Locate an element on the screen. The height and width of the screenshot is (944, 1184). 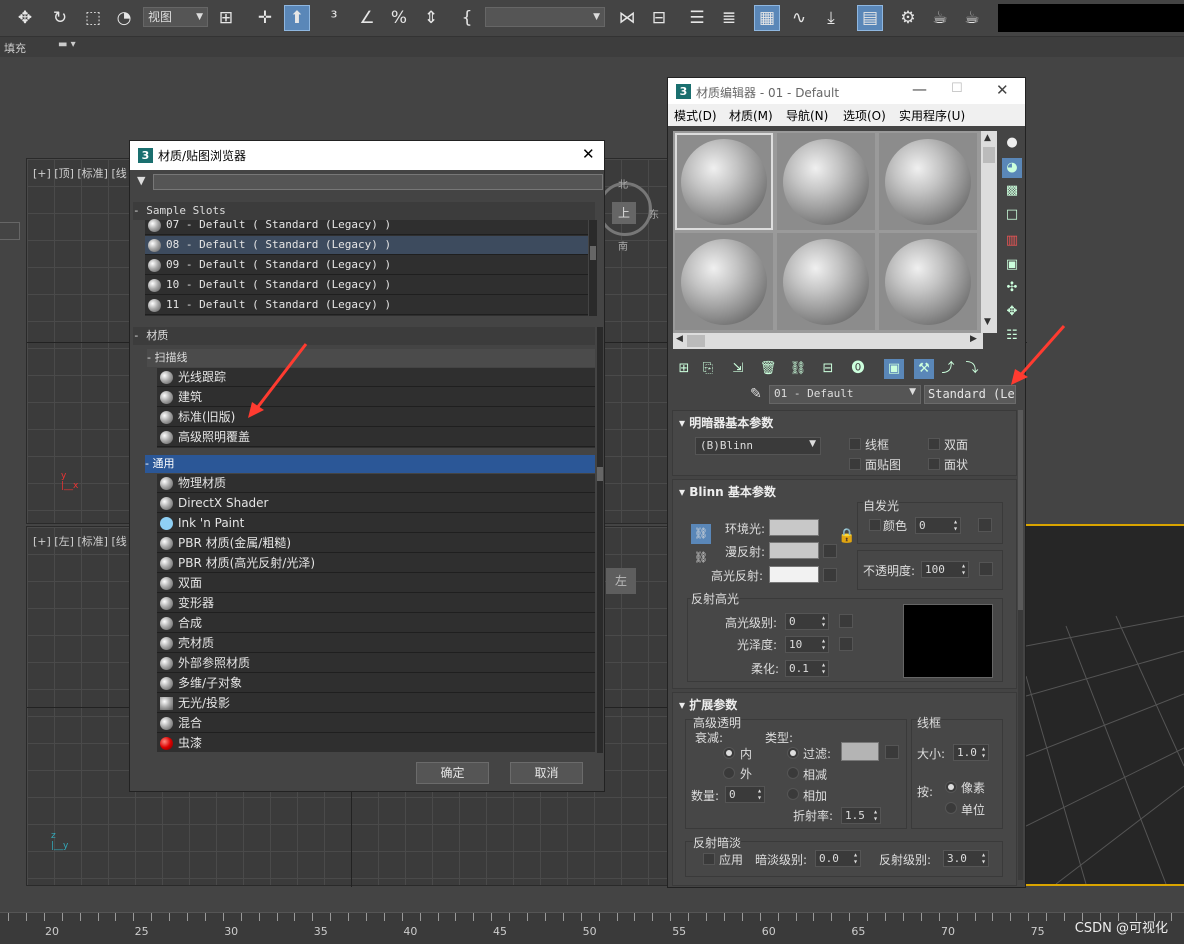
general-material-row: 虫漆 is located at coordinates (376, 743).